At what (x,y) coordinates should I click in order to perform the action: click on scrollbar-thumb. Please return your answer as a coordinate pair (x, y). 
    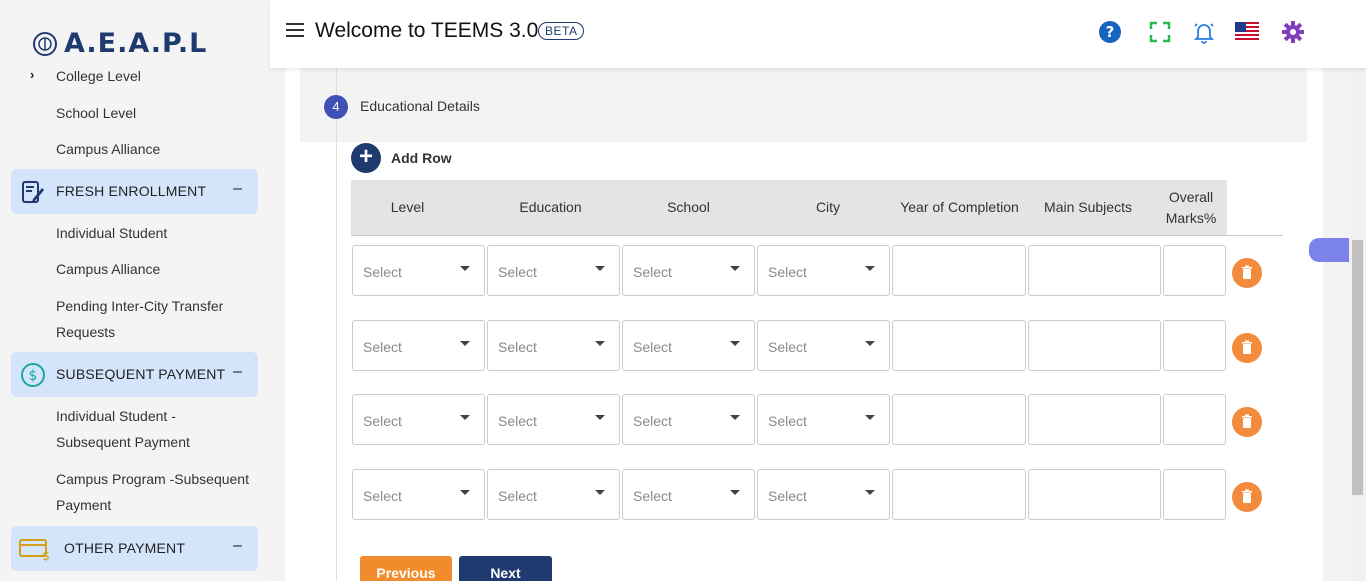
    Looking at the image, I should click on (1357, 367).